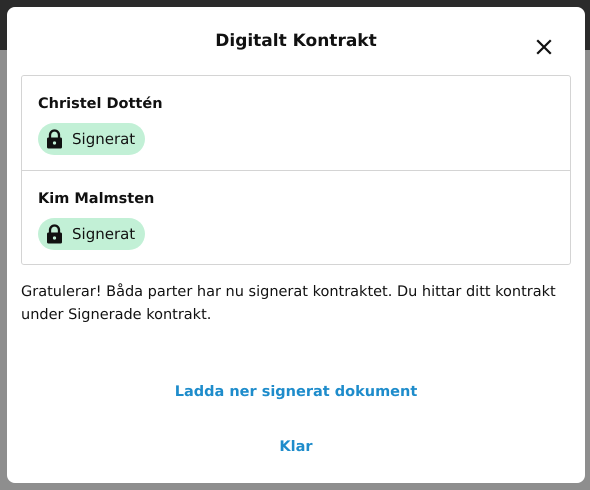  I want to click on dialog-title: Digitalt Kontrakt, so click(296, 41).